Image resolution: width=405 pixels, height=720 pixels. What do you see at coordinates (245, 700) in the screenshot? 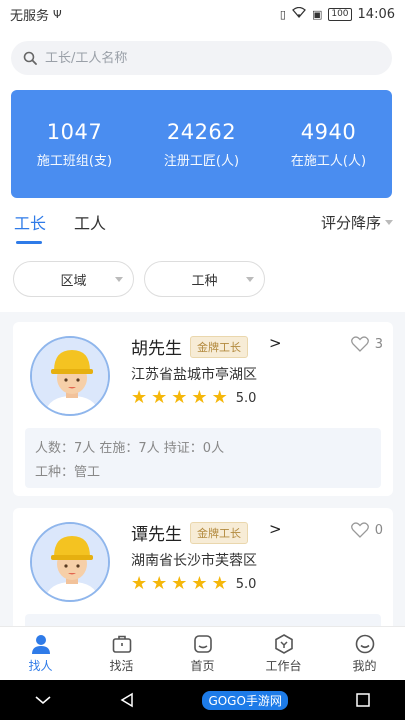
I see `watermark-logo: GOGO手游网` at bounding box center [245, 700].